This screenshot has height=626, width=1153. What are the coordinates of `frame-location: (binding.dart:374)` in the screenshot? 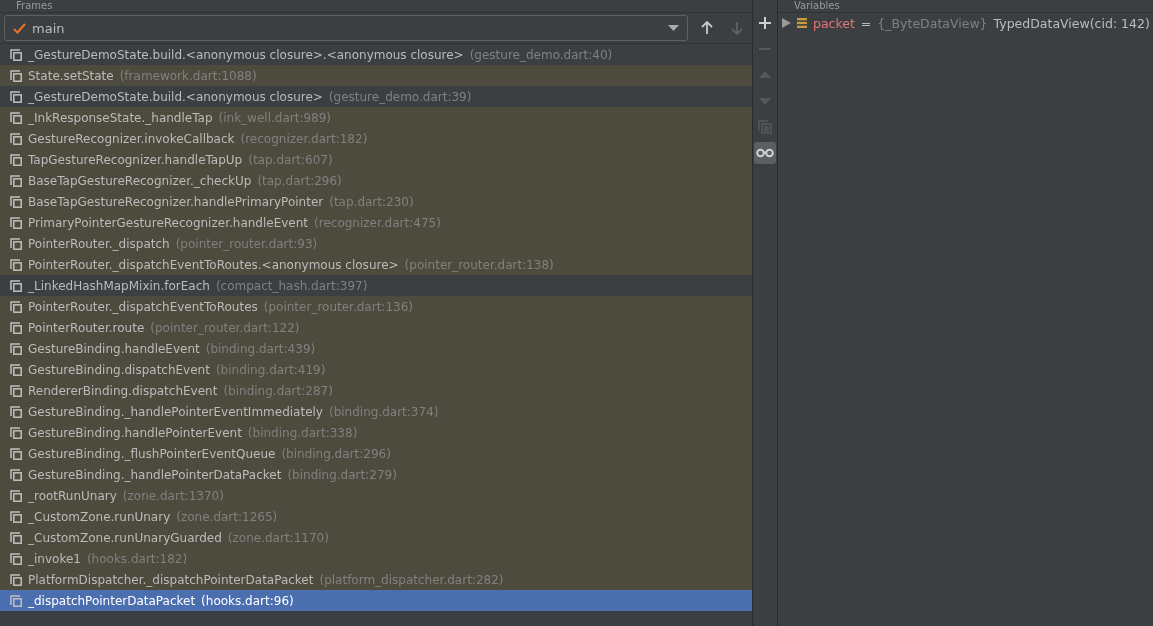 It's located at (384, 411).